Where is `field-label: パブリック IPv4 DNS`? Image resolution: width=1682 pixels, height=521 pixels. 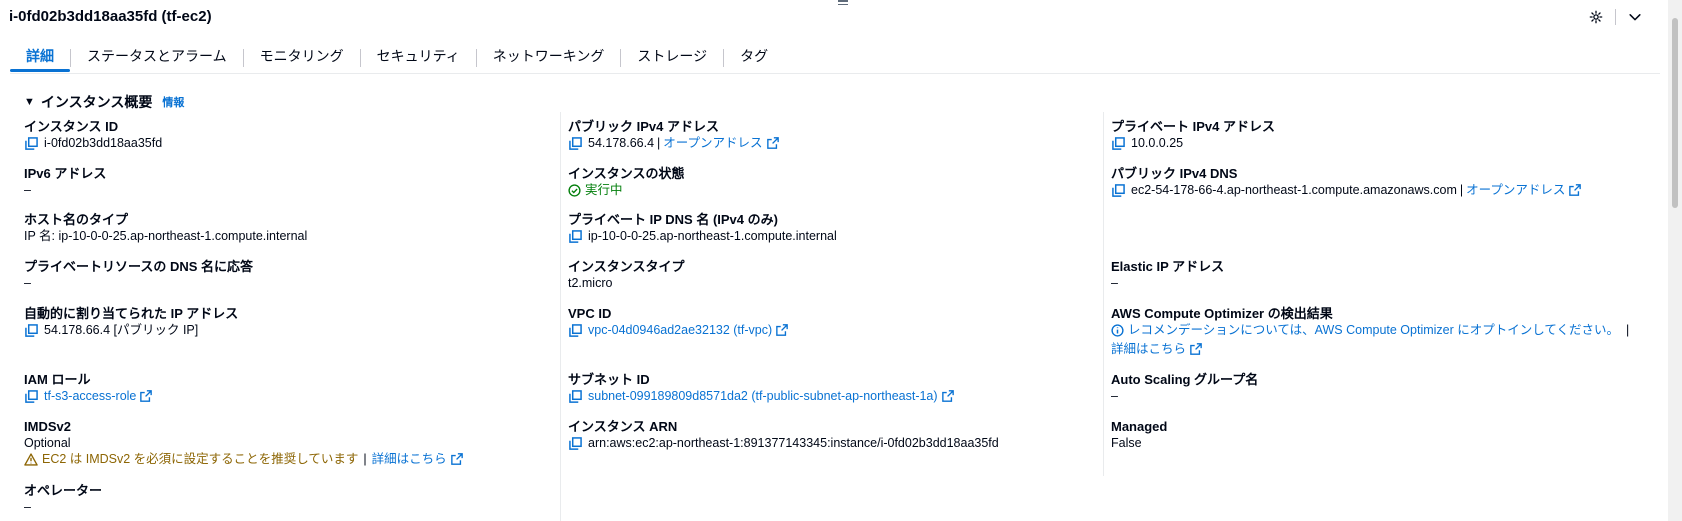 field-label: パブリック IPv4 DNS is located at coordinates (1174, 173).